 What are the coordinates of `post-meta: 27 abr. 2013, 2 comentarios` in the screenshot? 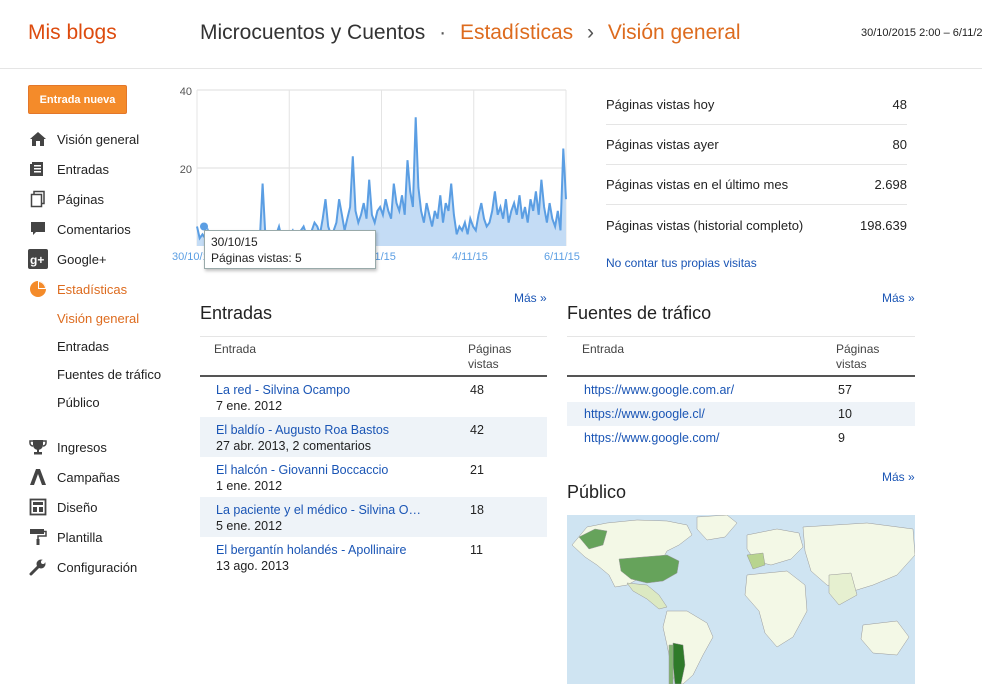 It's located at (293, 446).